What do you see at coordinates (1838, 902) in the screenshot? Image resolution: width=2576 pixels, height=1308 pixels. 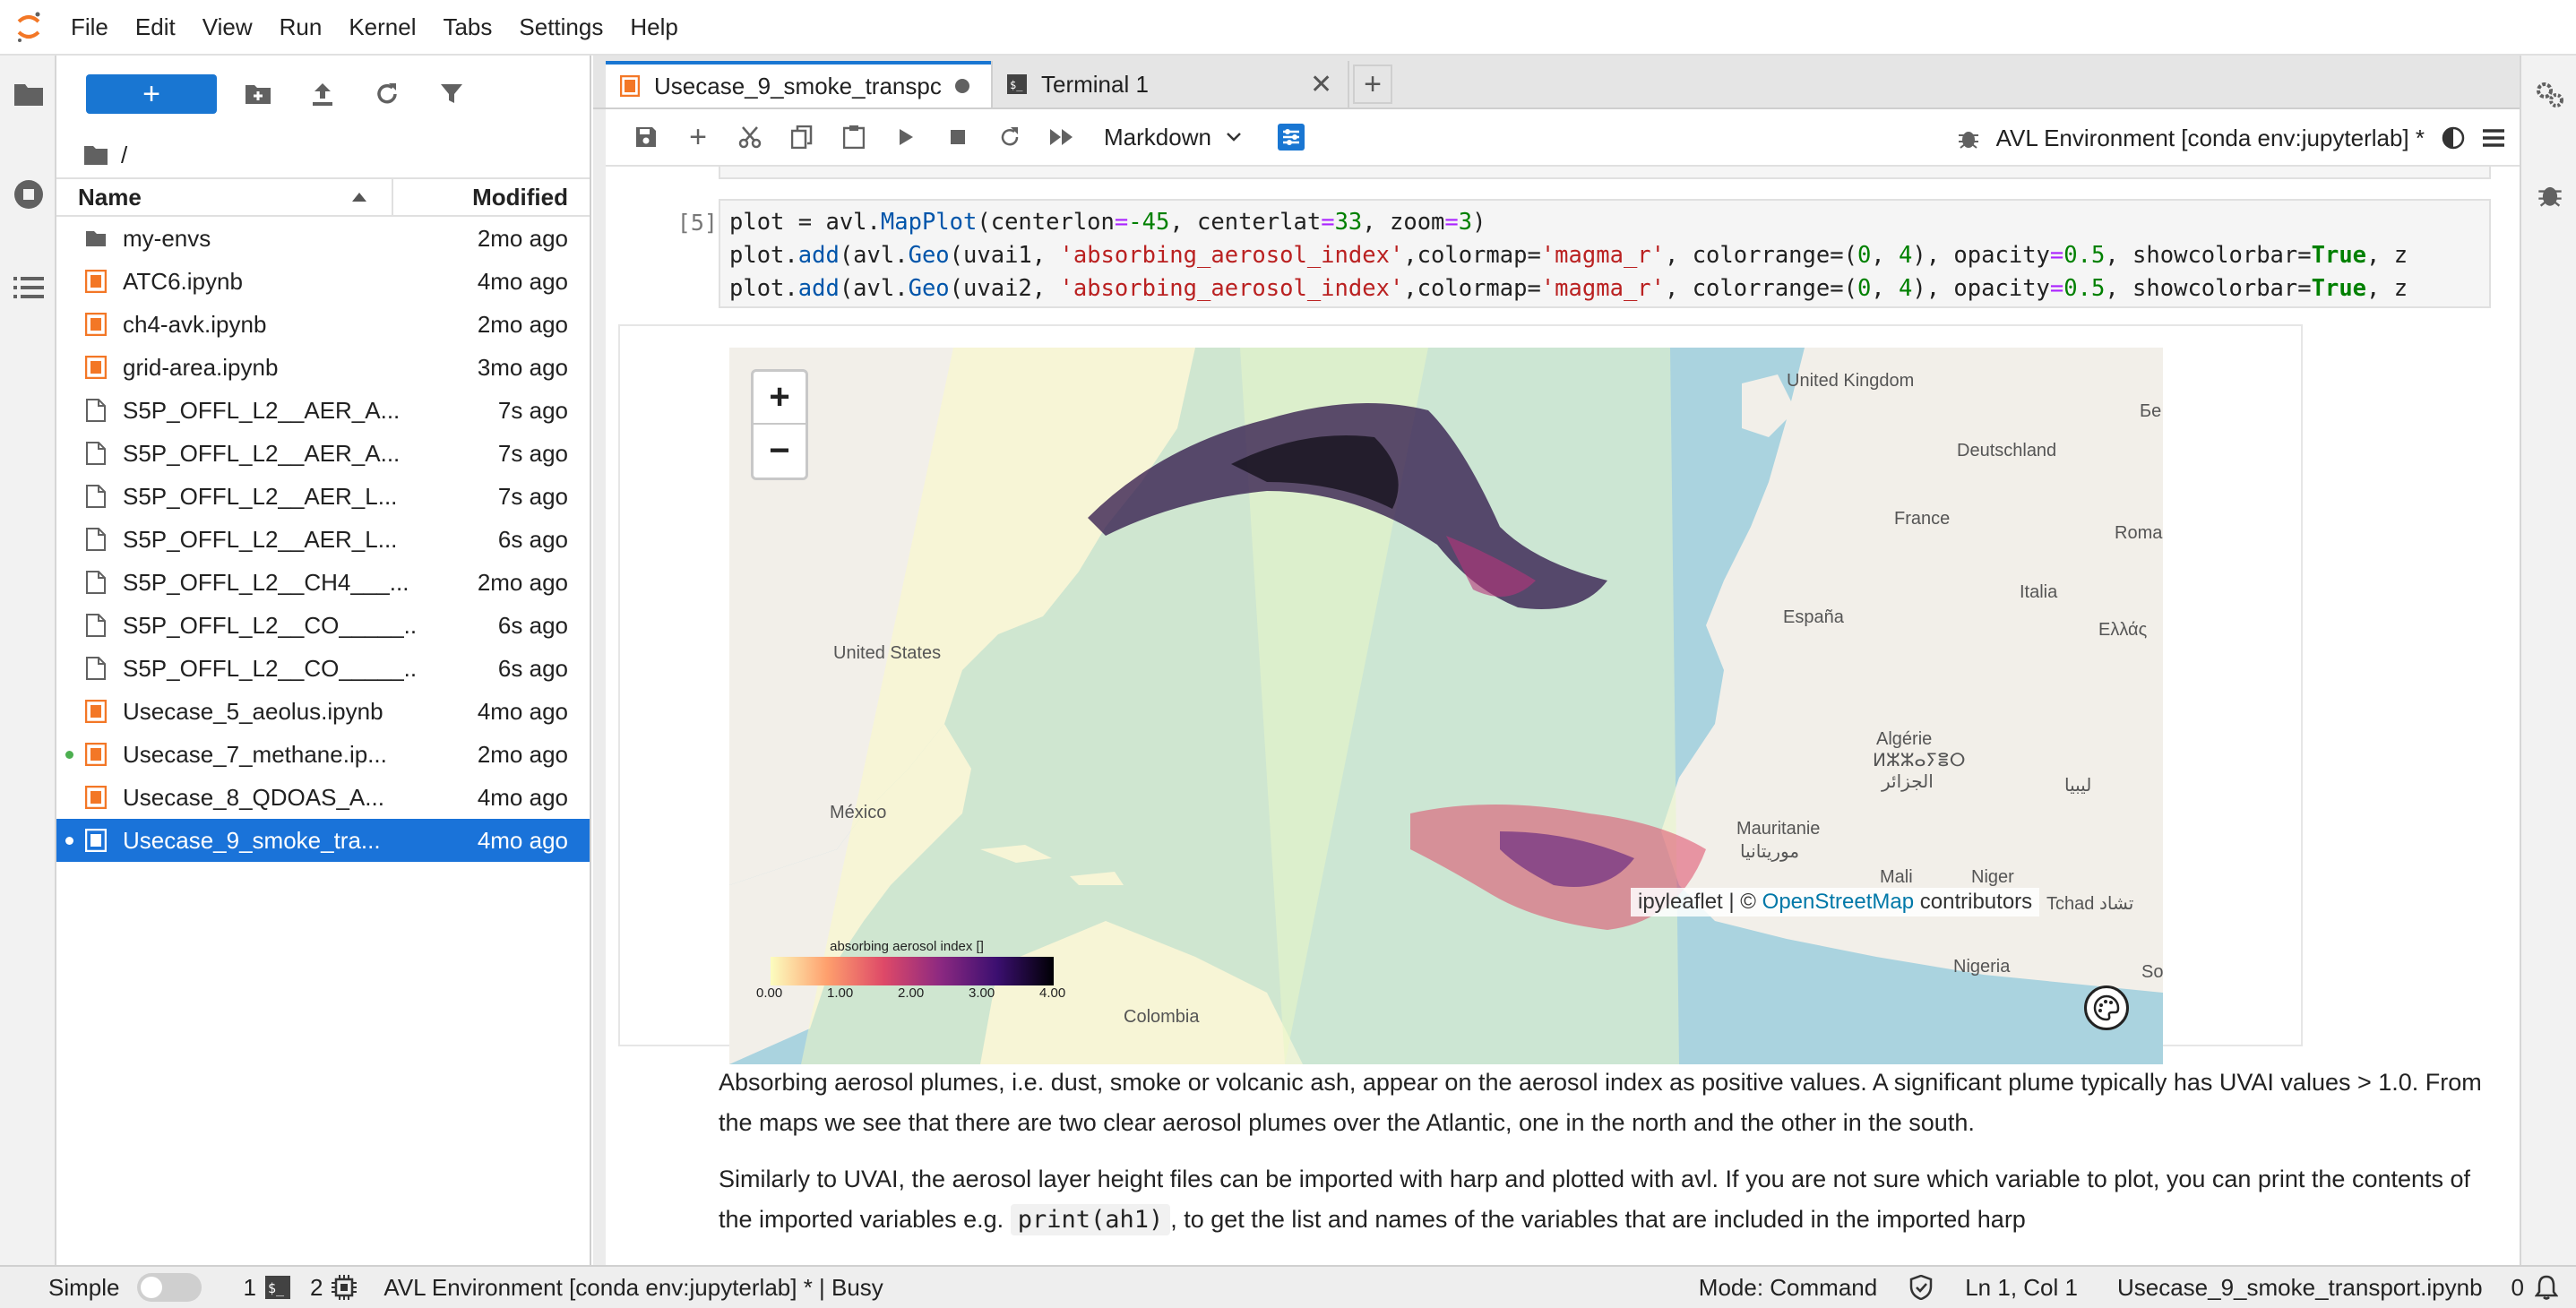 I see `openstreetmap-link: OpenStreetMap` at bounding box center [1838, 902].